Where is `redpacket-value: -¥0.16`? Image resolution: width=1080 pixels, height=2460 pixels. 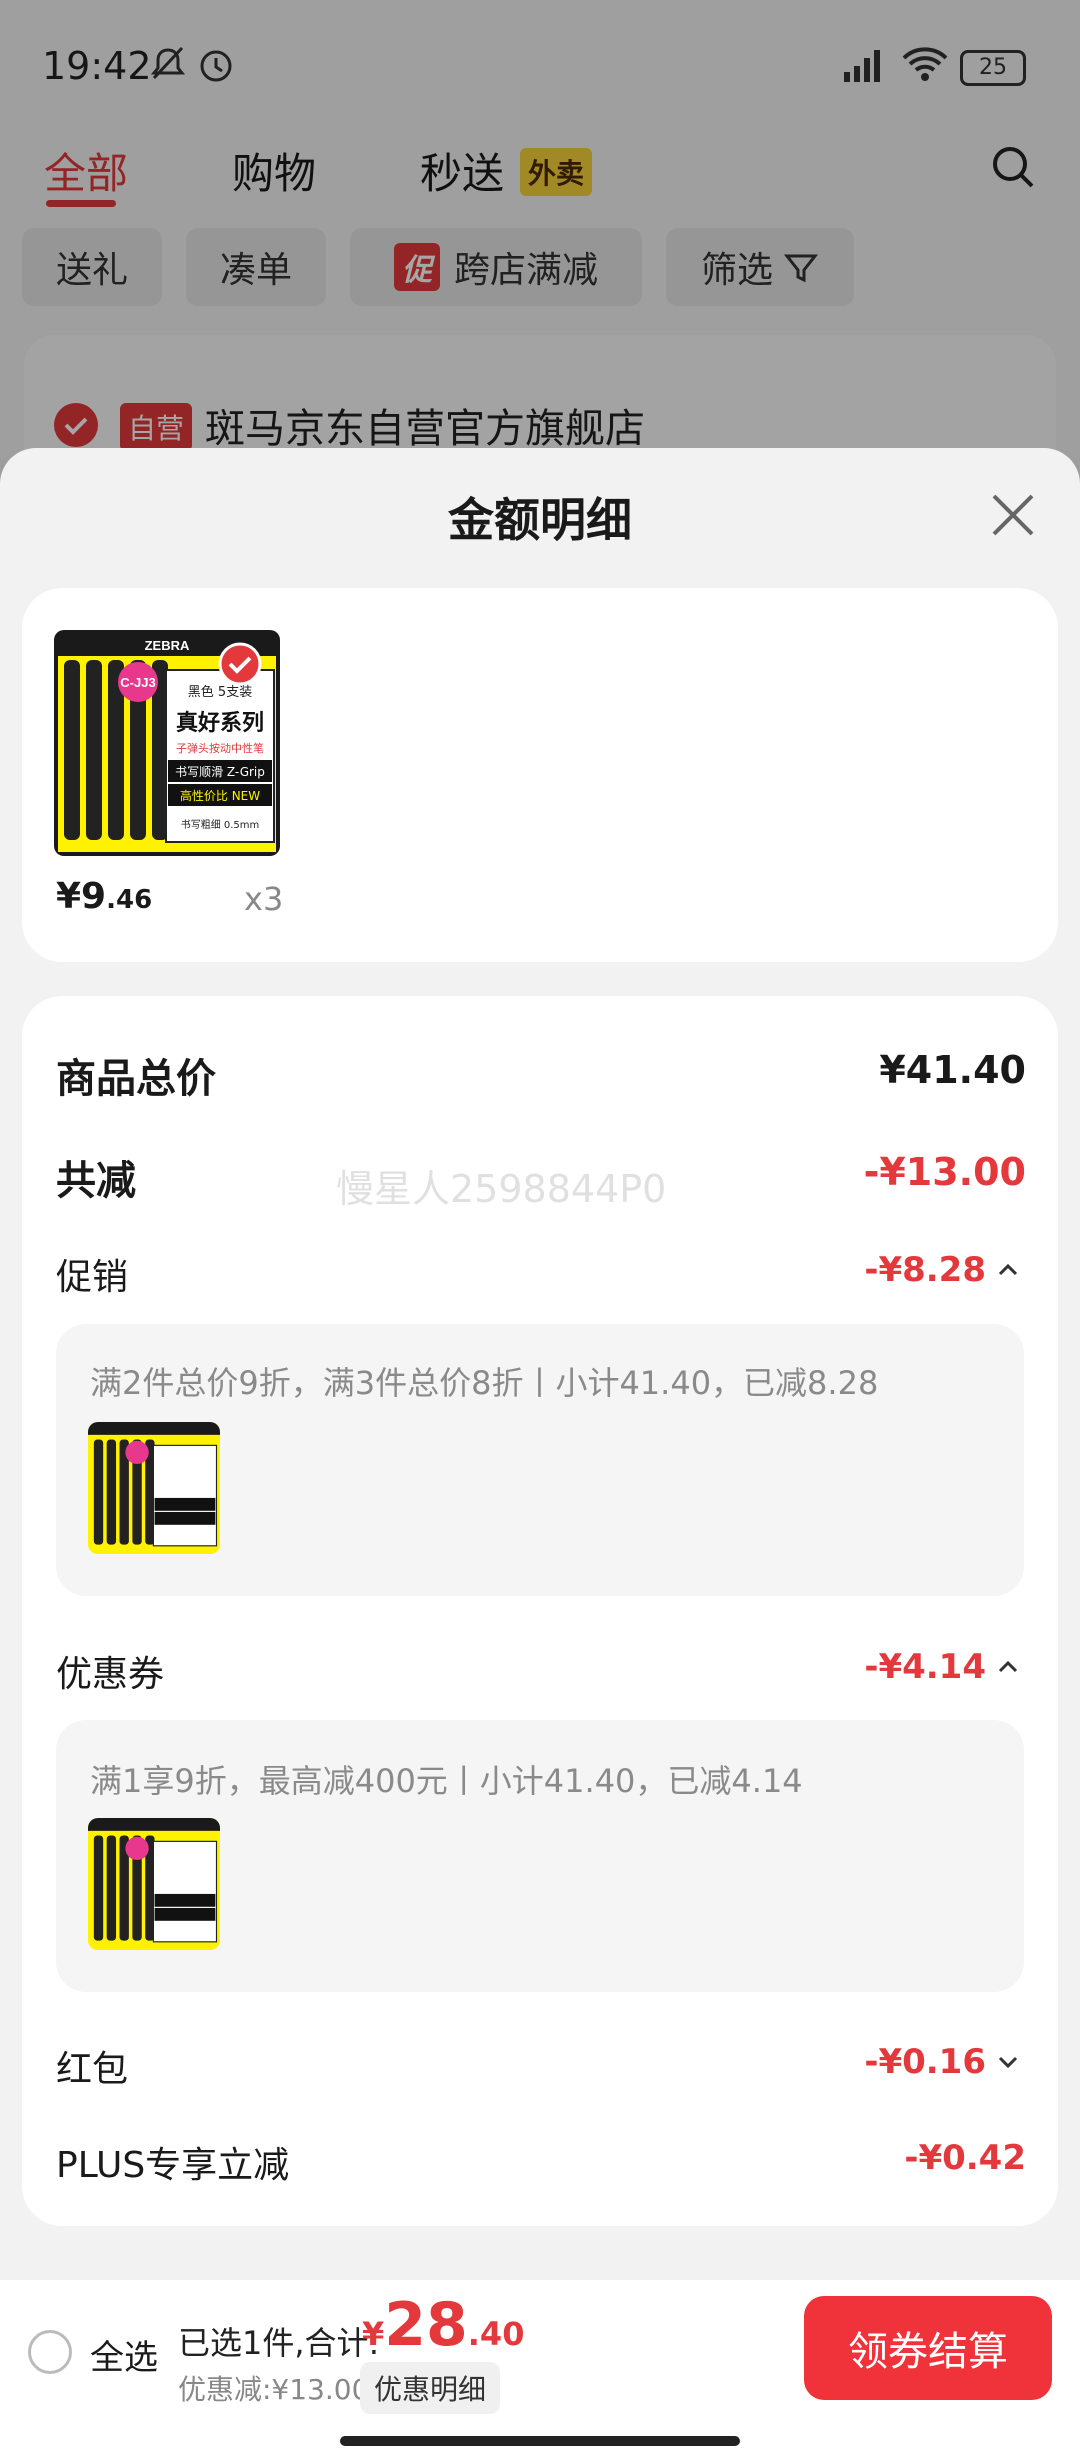
redpacket-value: -¥0.16 is located at coordinates (925, 2062).